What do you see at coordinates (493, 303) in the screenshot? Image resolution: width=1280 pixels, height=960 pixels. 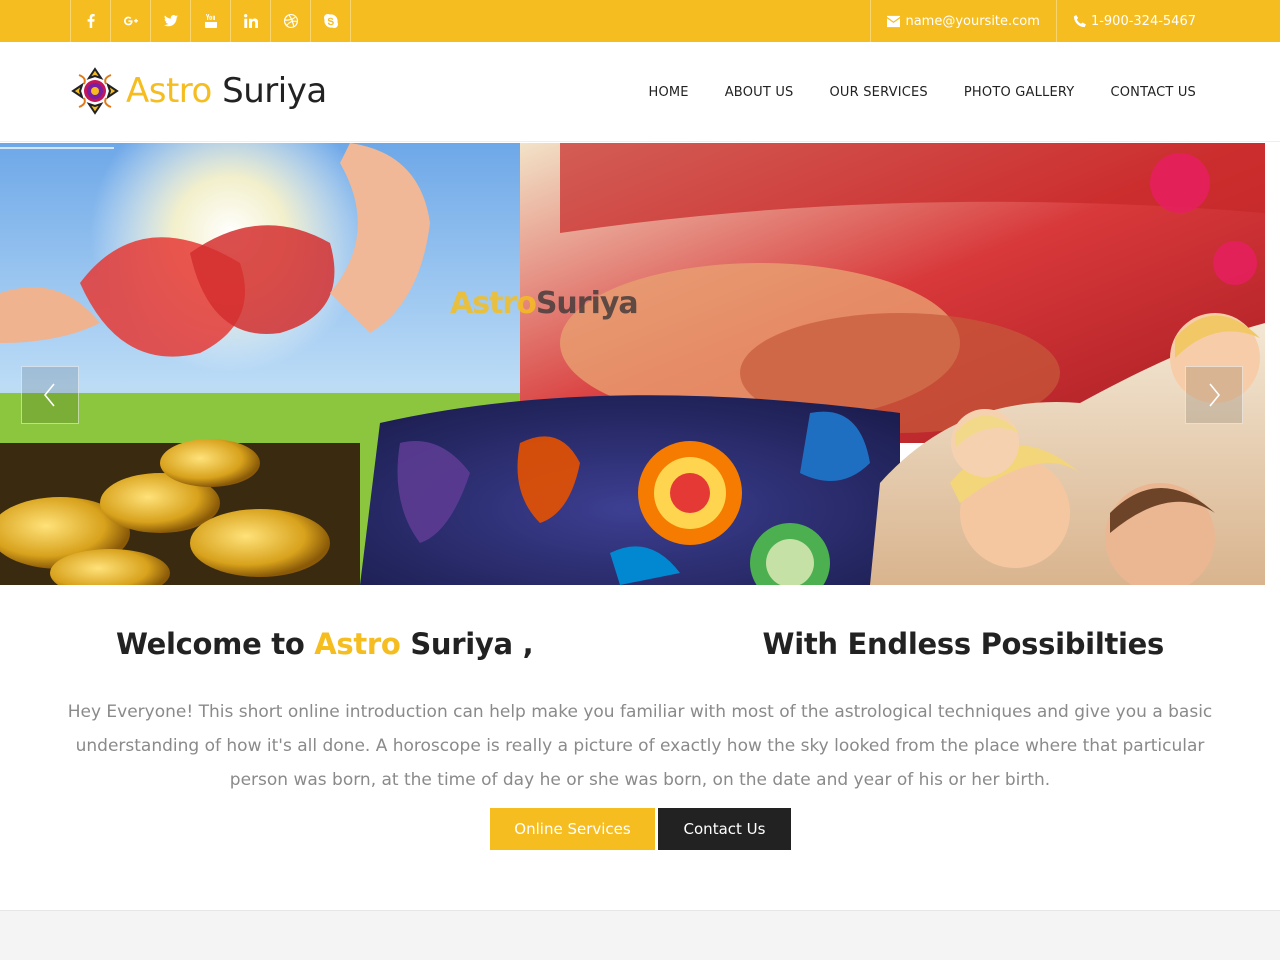 I see `watermark-word-astro: Astro` at bounding box center [493, 303].